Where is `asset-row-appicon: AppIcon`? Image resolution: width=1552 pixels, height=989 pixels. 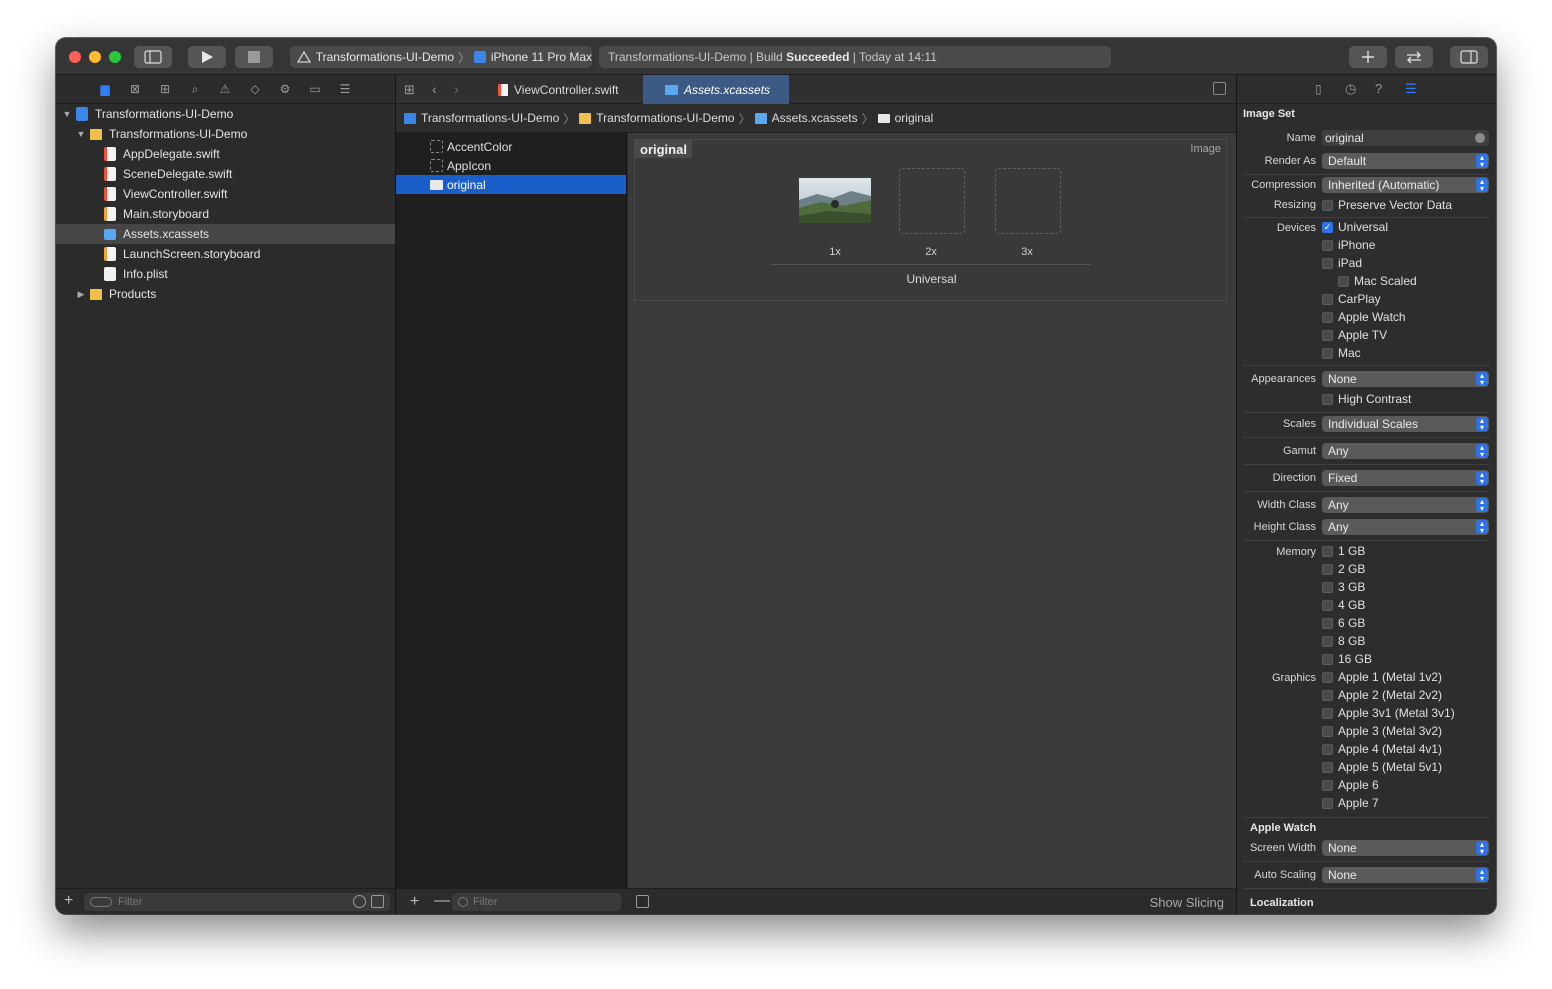
asset-row-appicon: AppIcon is located at coordinates (511, 165).